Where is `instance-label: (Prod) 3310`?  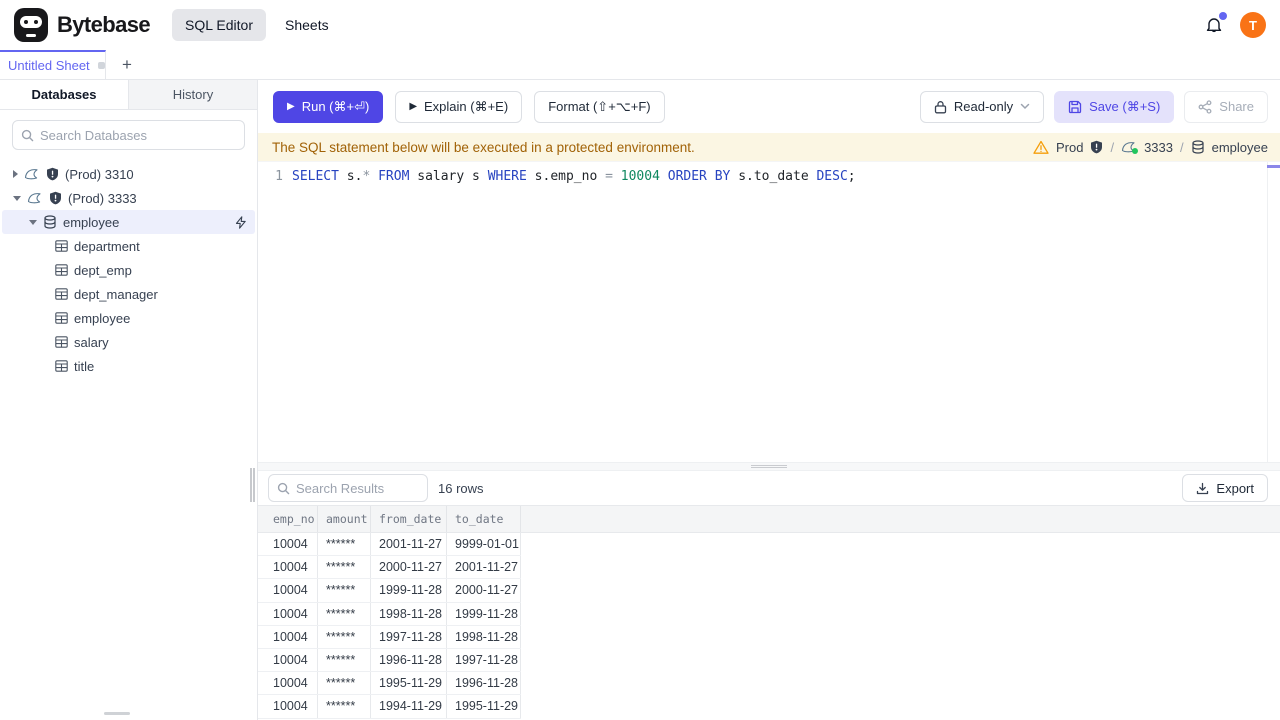 instance-label: (Prod) 3310 is located at coordinates (99, 174).